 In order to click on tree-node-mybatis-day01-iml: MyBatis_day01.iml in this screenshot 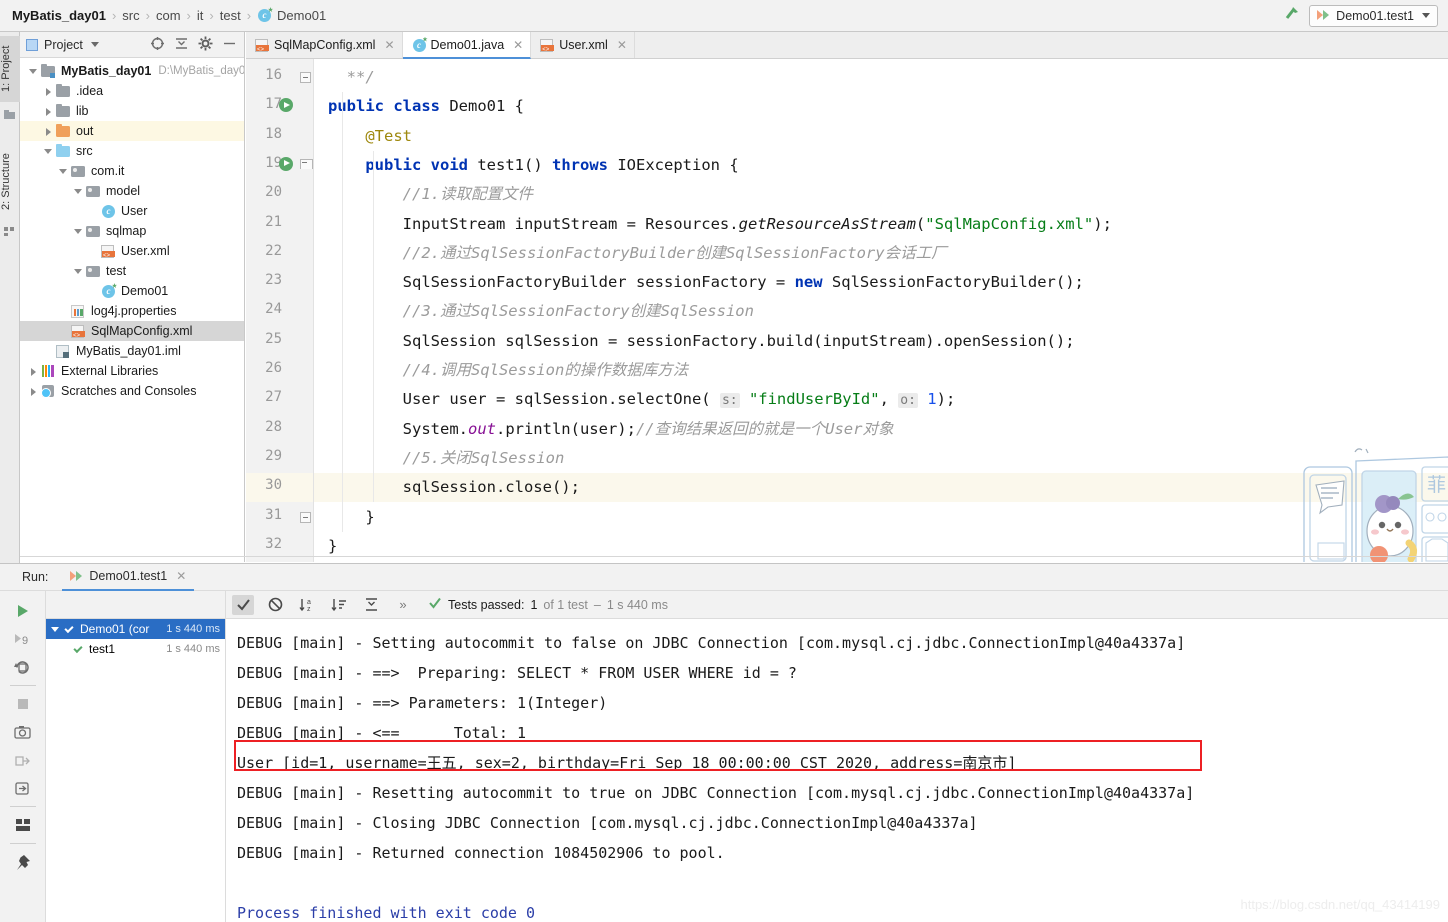, I will do `click(132, 351)`.